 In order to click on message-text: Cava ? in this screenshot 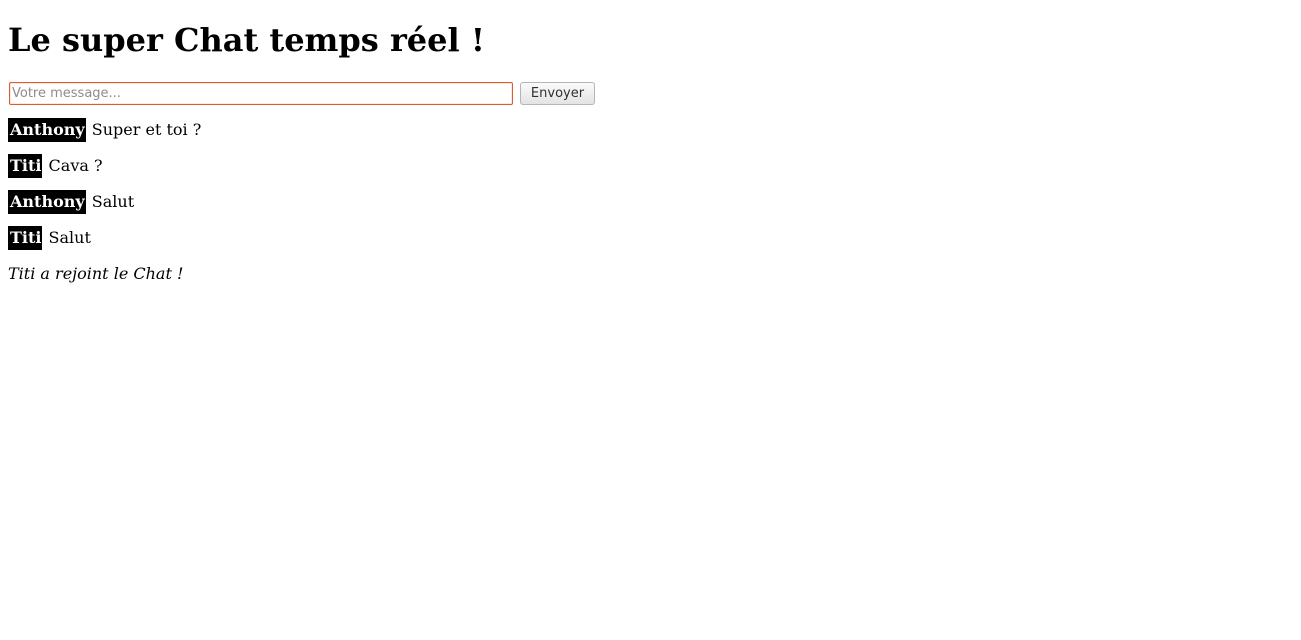, I will do `click(75, 165)`.